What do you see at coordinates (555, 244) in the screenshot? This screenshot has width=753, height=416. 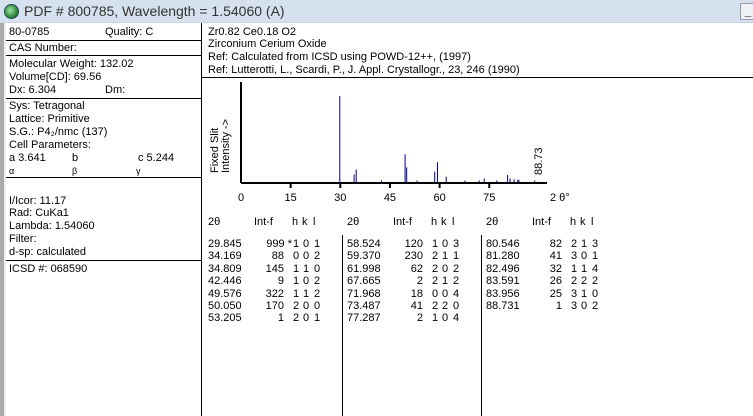 I see `intensity-cell: 82` at bounding box center [555, 244].